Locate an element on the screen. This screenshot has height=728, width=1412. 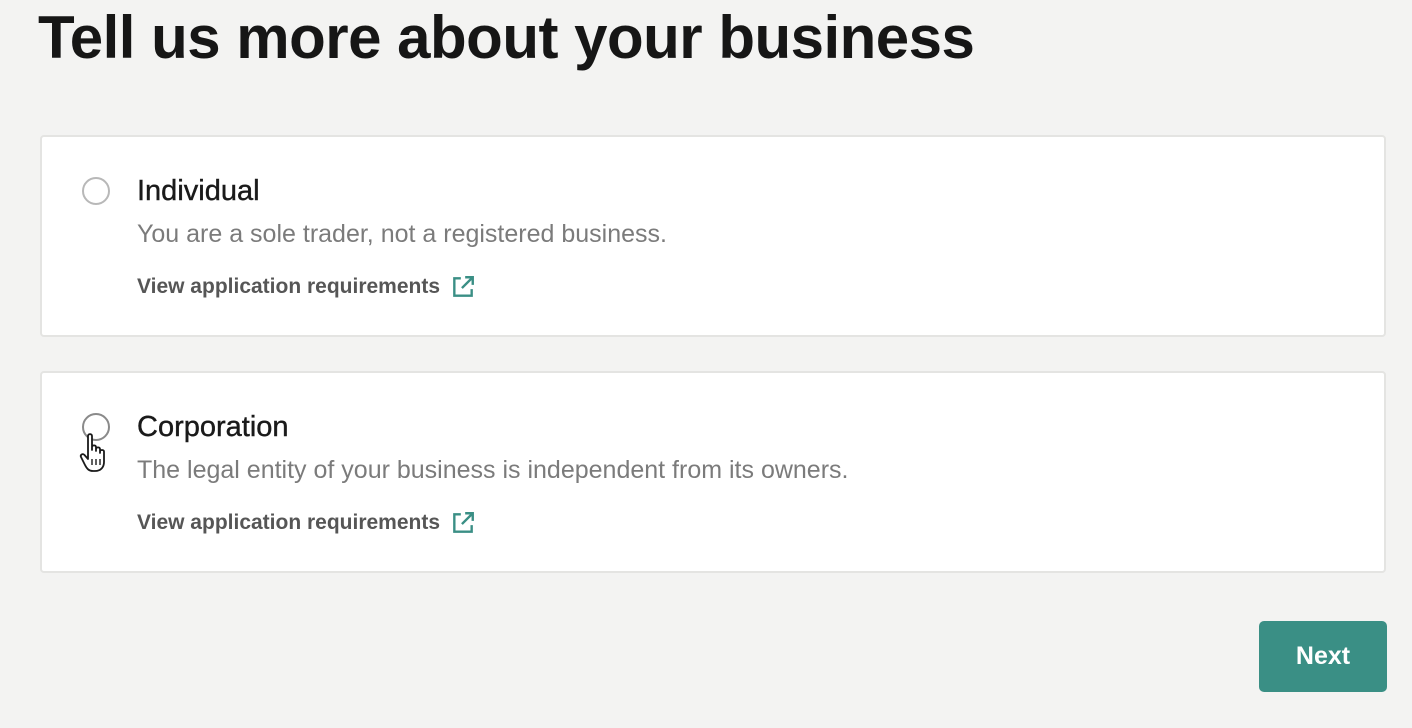
view-requirements-link-individual: View application requirements is located at coordinates (306, 287).